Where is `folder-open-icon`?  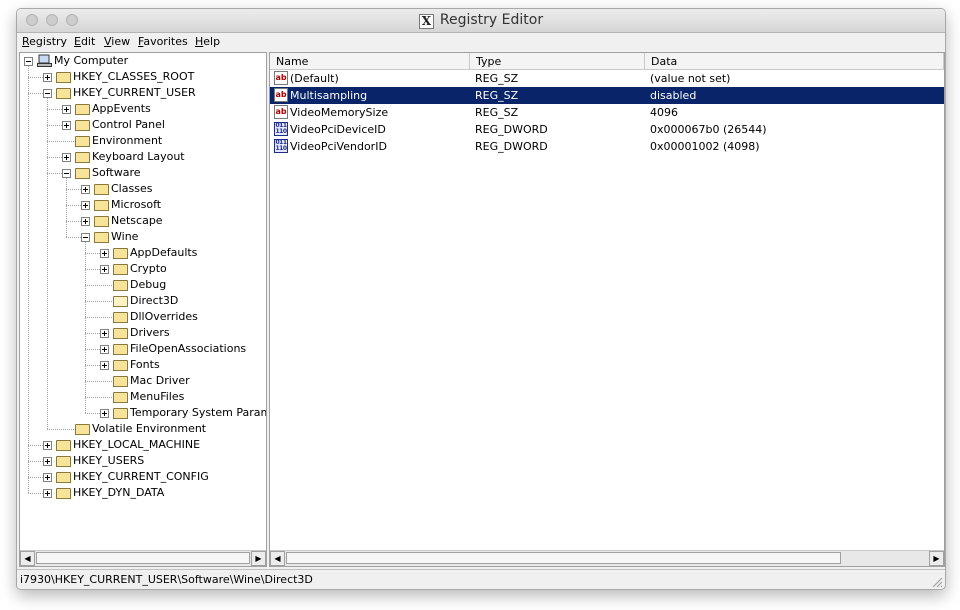
folder-open-icon is located at coordinates (120, 301).